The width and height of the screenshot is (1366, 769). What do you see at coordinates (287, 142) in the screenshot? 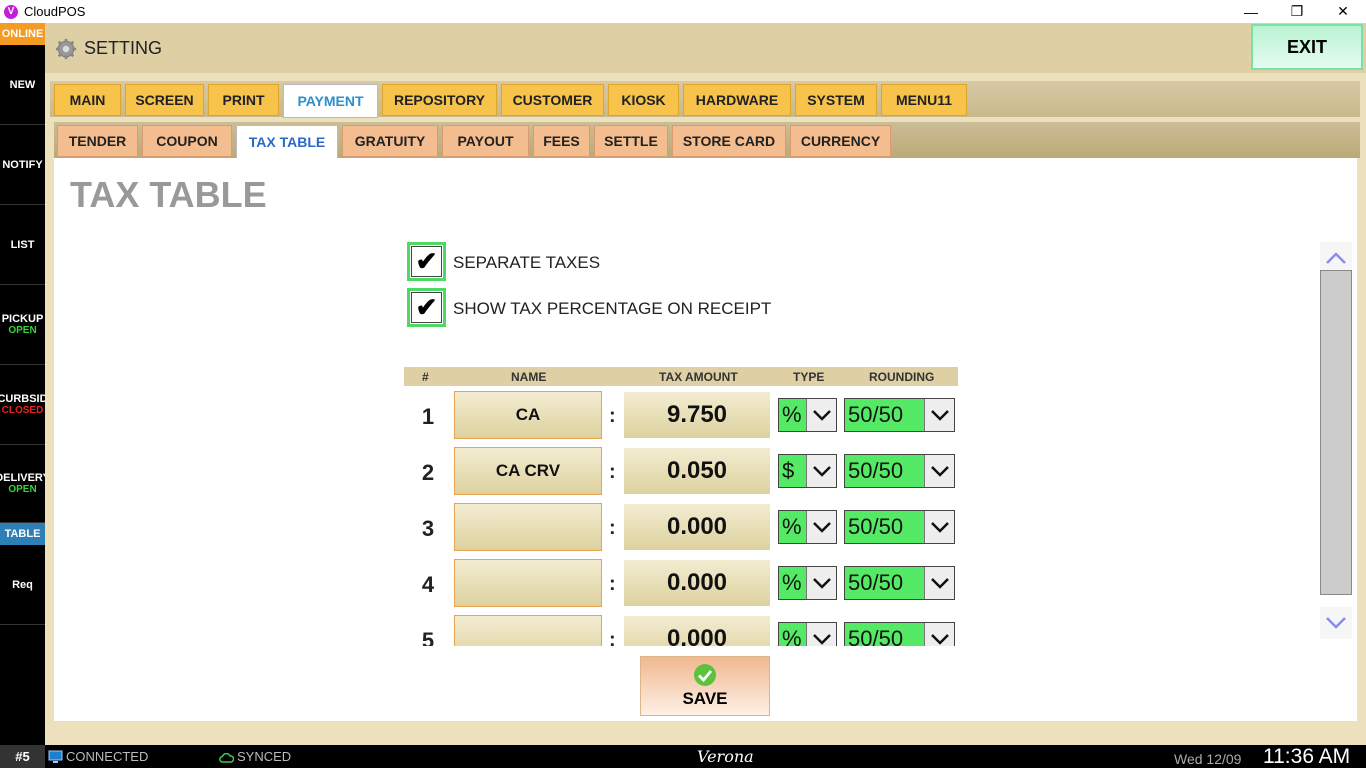
I see `tab-tax-table: TAX TABLE` at bounding box center [287, 142].